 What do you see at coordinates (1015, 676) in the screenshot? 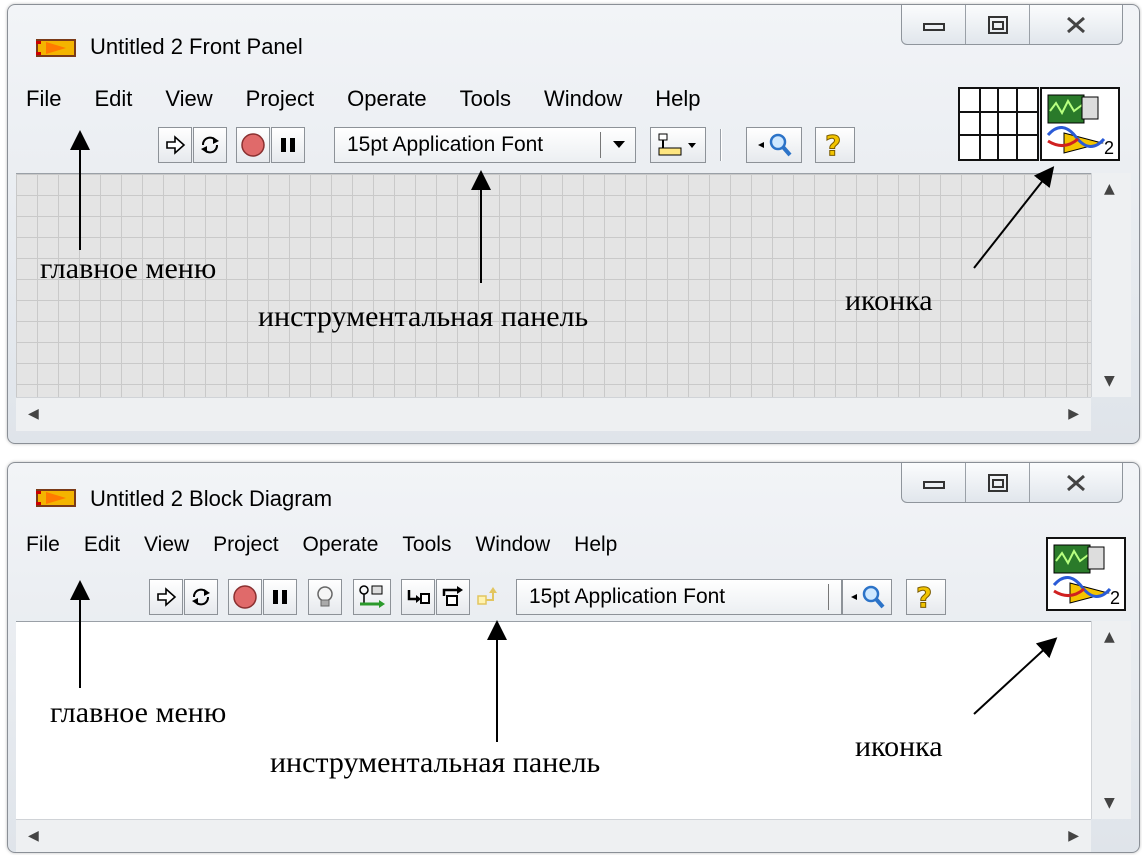
I see `arrow-icon-block` at bounding box center [1015, 676].